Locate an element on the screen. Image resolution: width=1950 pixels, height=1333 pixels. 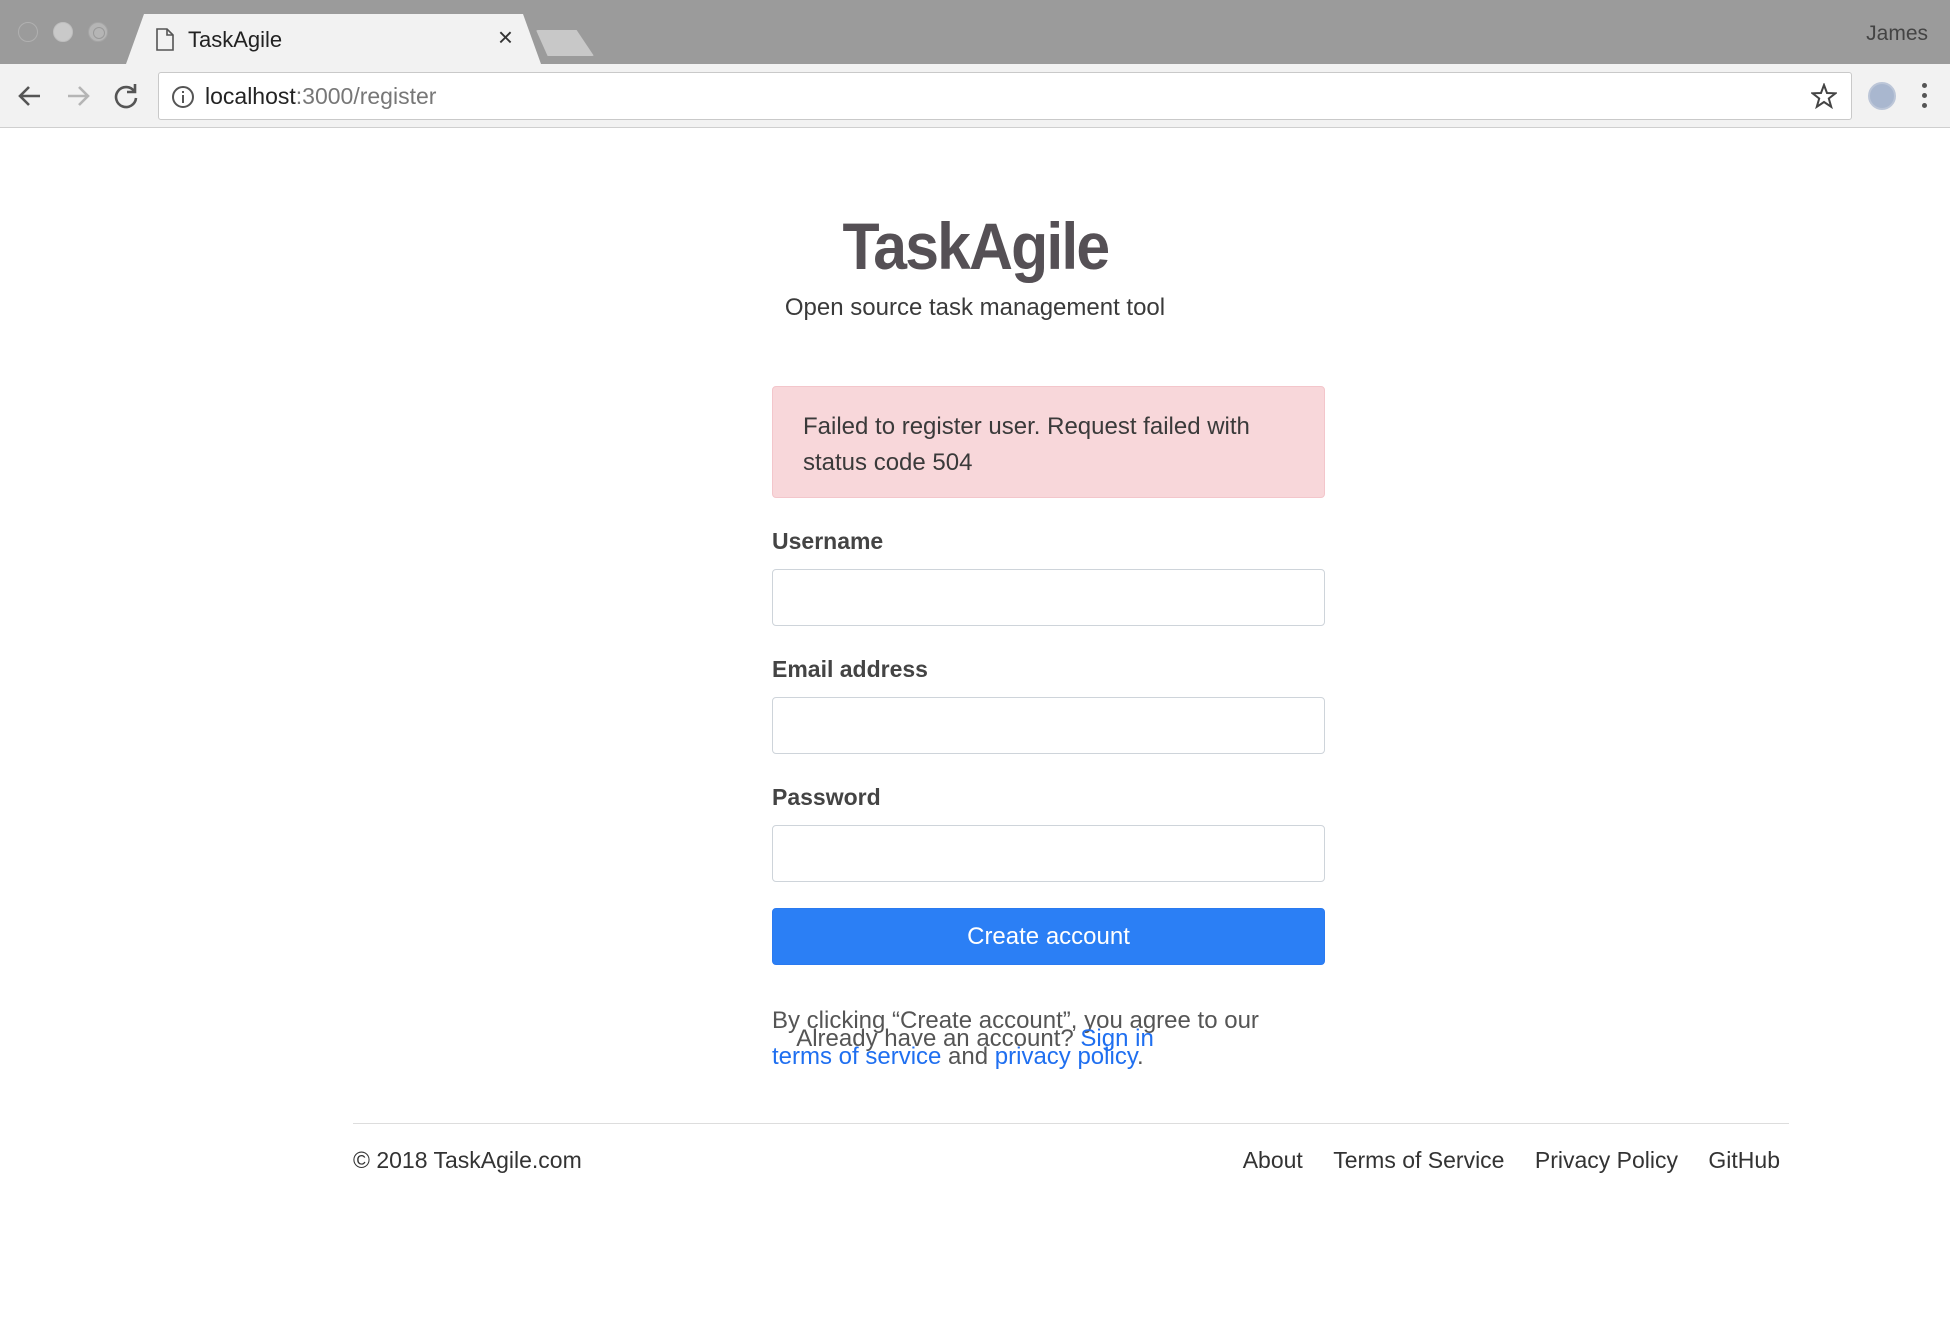
url-host: localhost is located at coordinates (250, 96).